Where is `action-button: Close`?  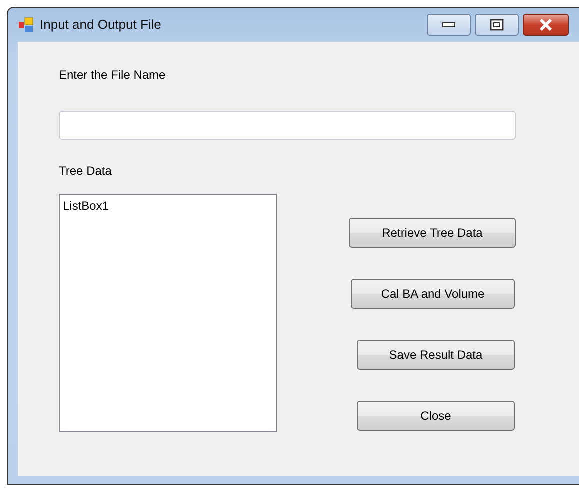
action-button: Close is located at coordinates (436, 416).